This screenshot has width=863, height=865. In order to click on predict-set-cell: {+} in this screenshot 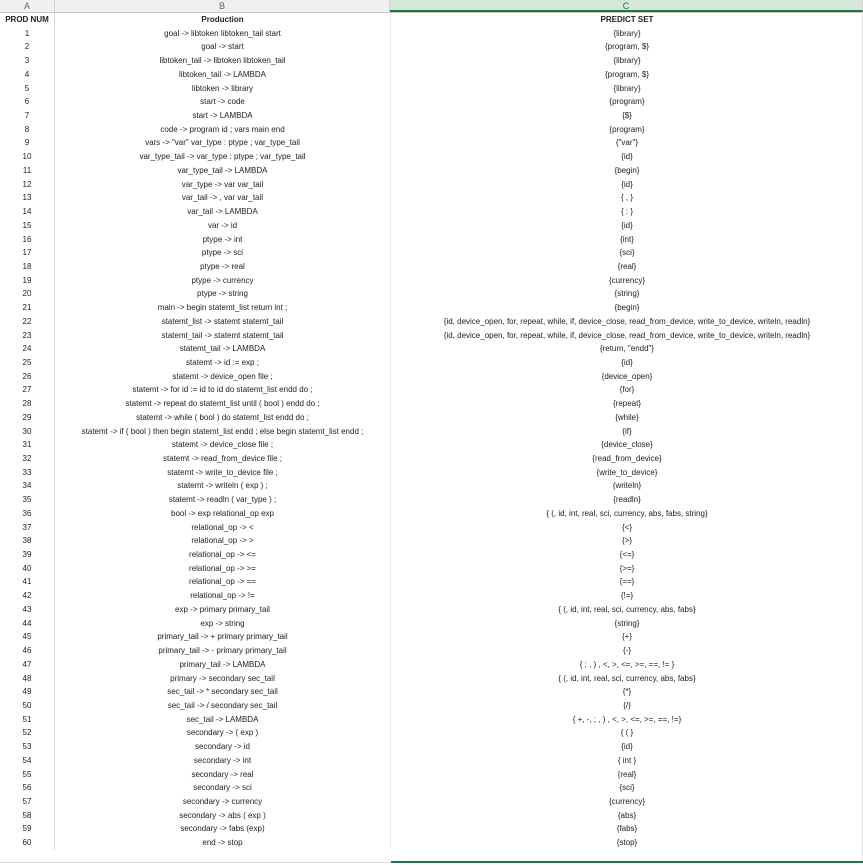, I will do `click(626, 637)`.